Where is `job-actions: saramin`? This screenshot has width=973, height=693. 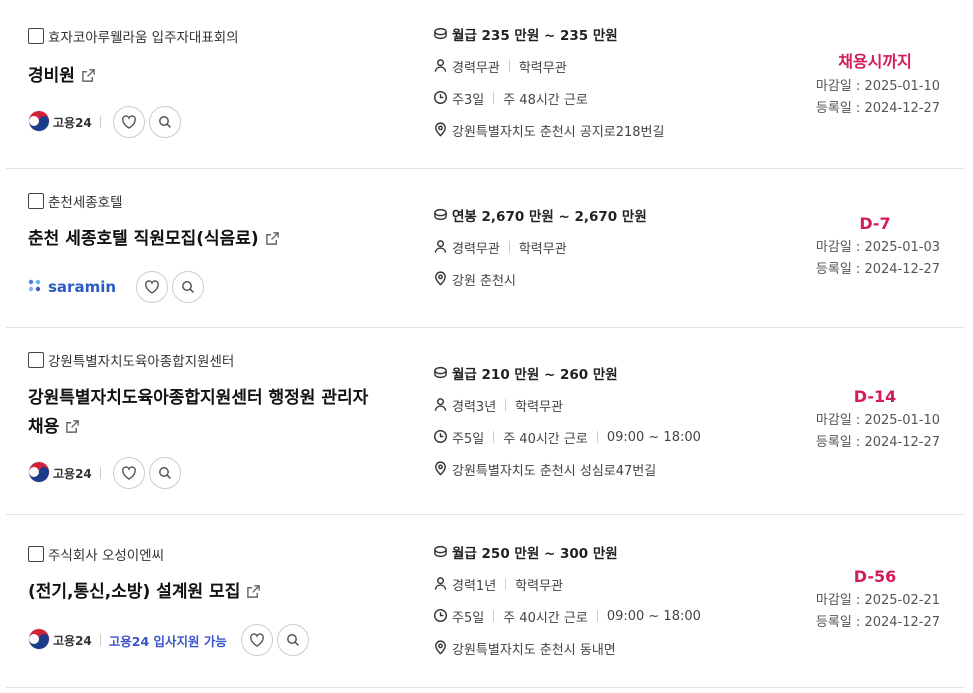 job-actions: saramin is located at coordinates (116, 287).